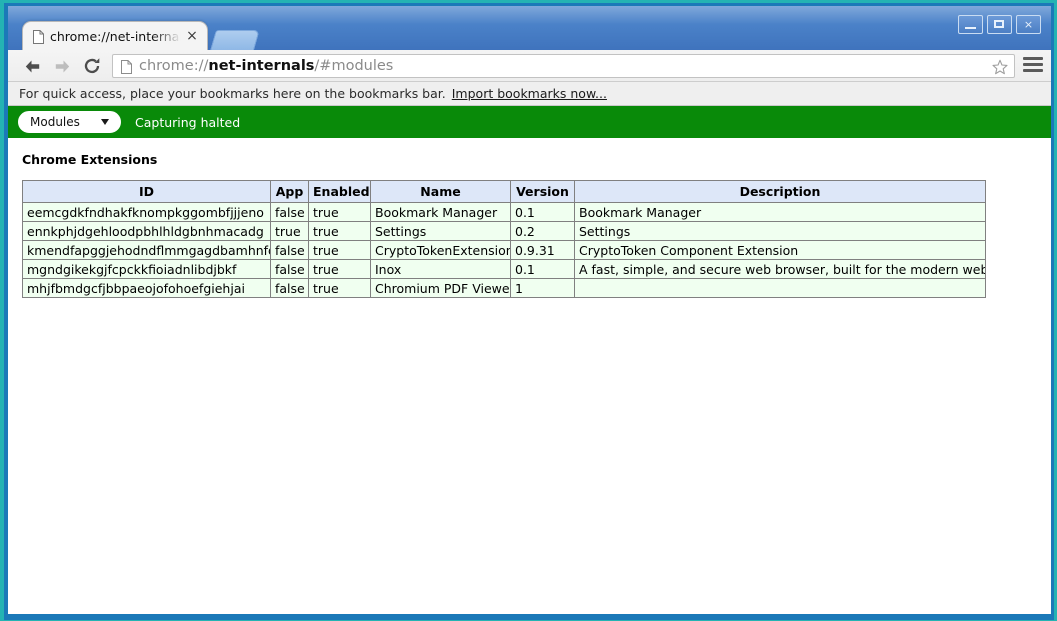 The image size is (1057, 621). I want to click on module-select-value: Modules, so click(55, 122).